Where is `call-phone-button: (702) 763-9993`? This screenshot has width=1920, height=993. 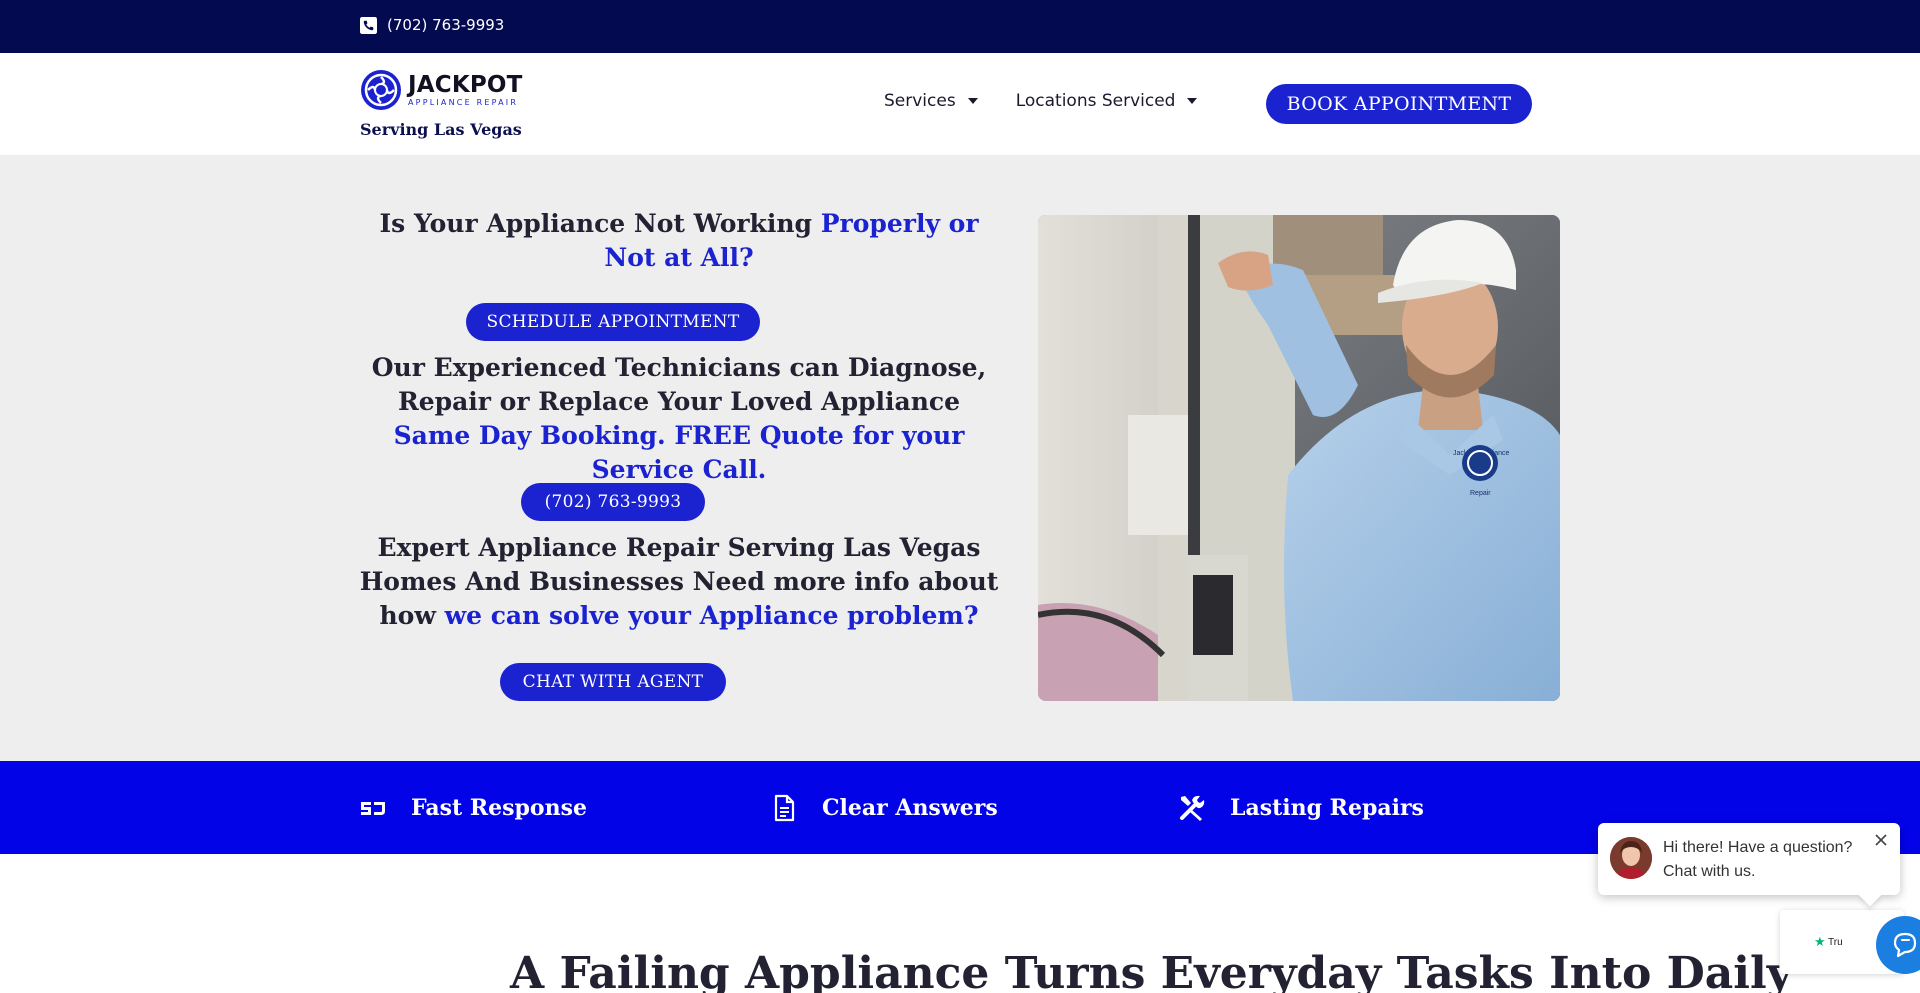 call-phone-button: (702) 763-9993 is located at coordinates (613, 502).